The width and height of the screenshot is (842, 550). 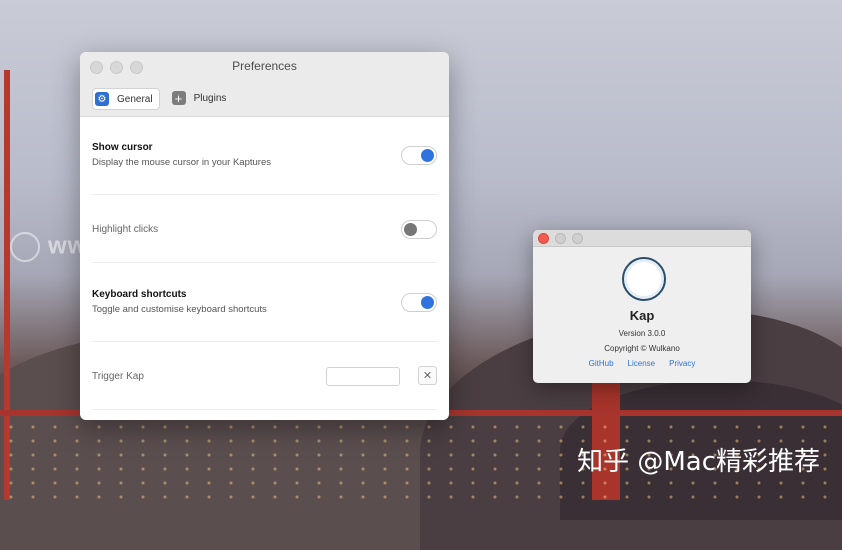 What do you see at coordinates (264, 84) in the screenshot?
I see `titlebar: Preferences ⚙ General + Plugins` at bounding box center [264, 84].